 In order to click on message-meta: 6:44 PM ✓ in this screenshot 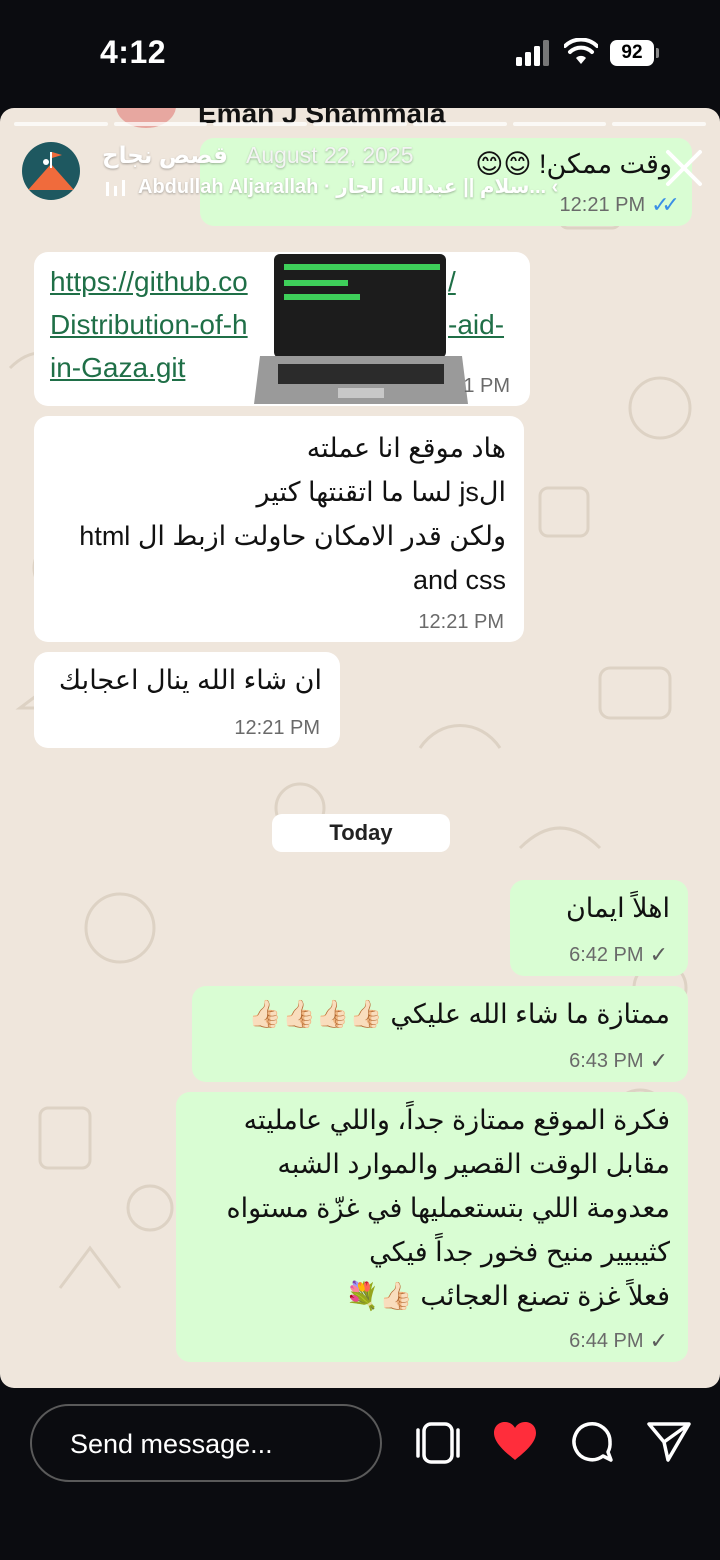, I will do `click(618, 1341)`.